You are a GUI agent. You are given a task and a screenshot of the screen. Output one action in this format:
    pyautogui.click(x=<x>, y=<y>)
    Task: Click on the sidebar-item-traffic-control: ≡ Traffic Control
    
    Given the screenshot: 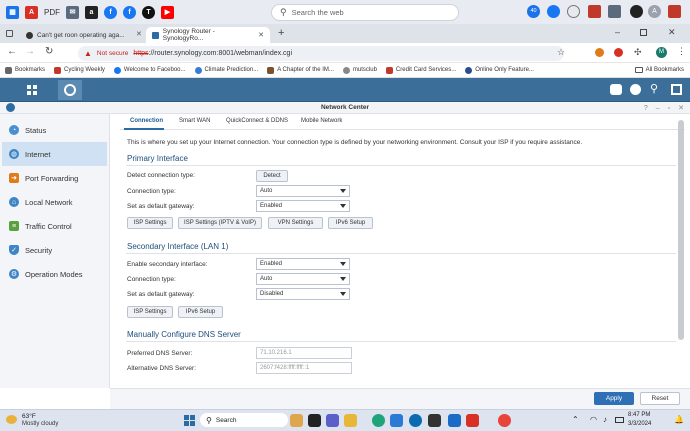 What is the action you would take?
    pyautogui.click(x=54, y=226)
    